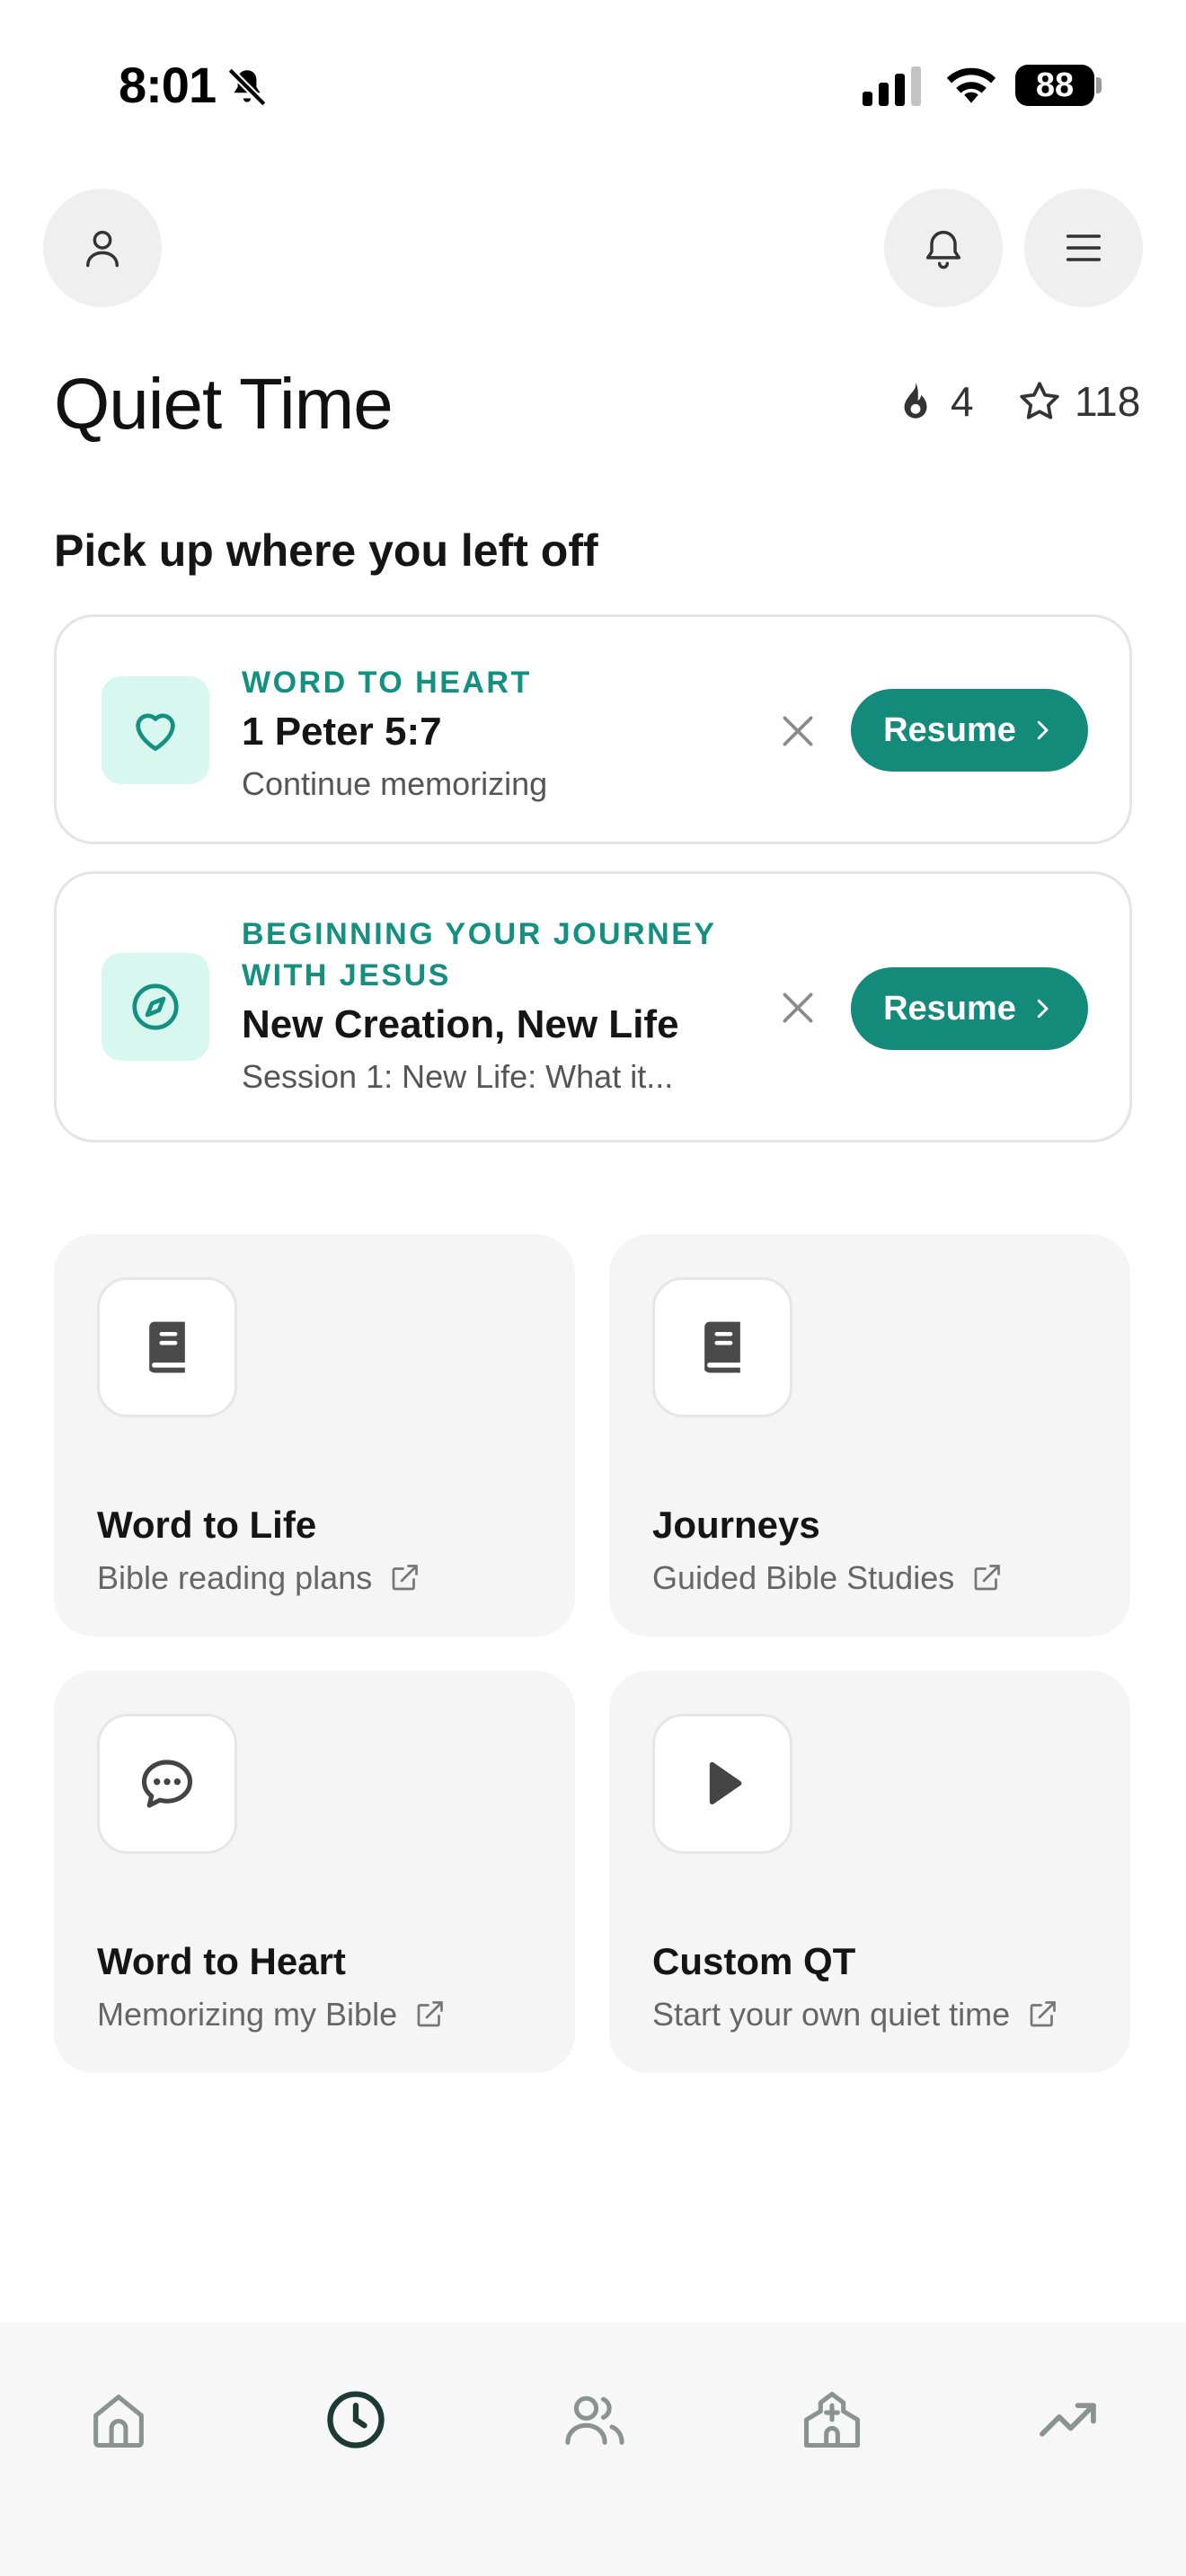 The height and width of the screenshot is (2576, 1186). What do you see at coordinates (342, 732) in the screenshot?
I see `card-title: 1 Peter 5:7` at bounding box center [342, 732].